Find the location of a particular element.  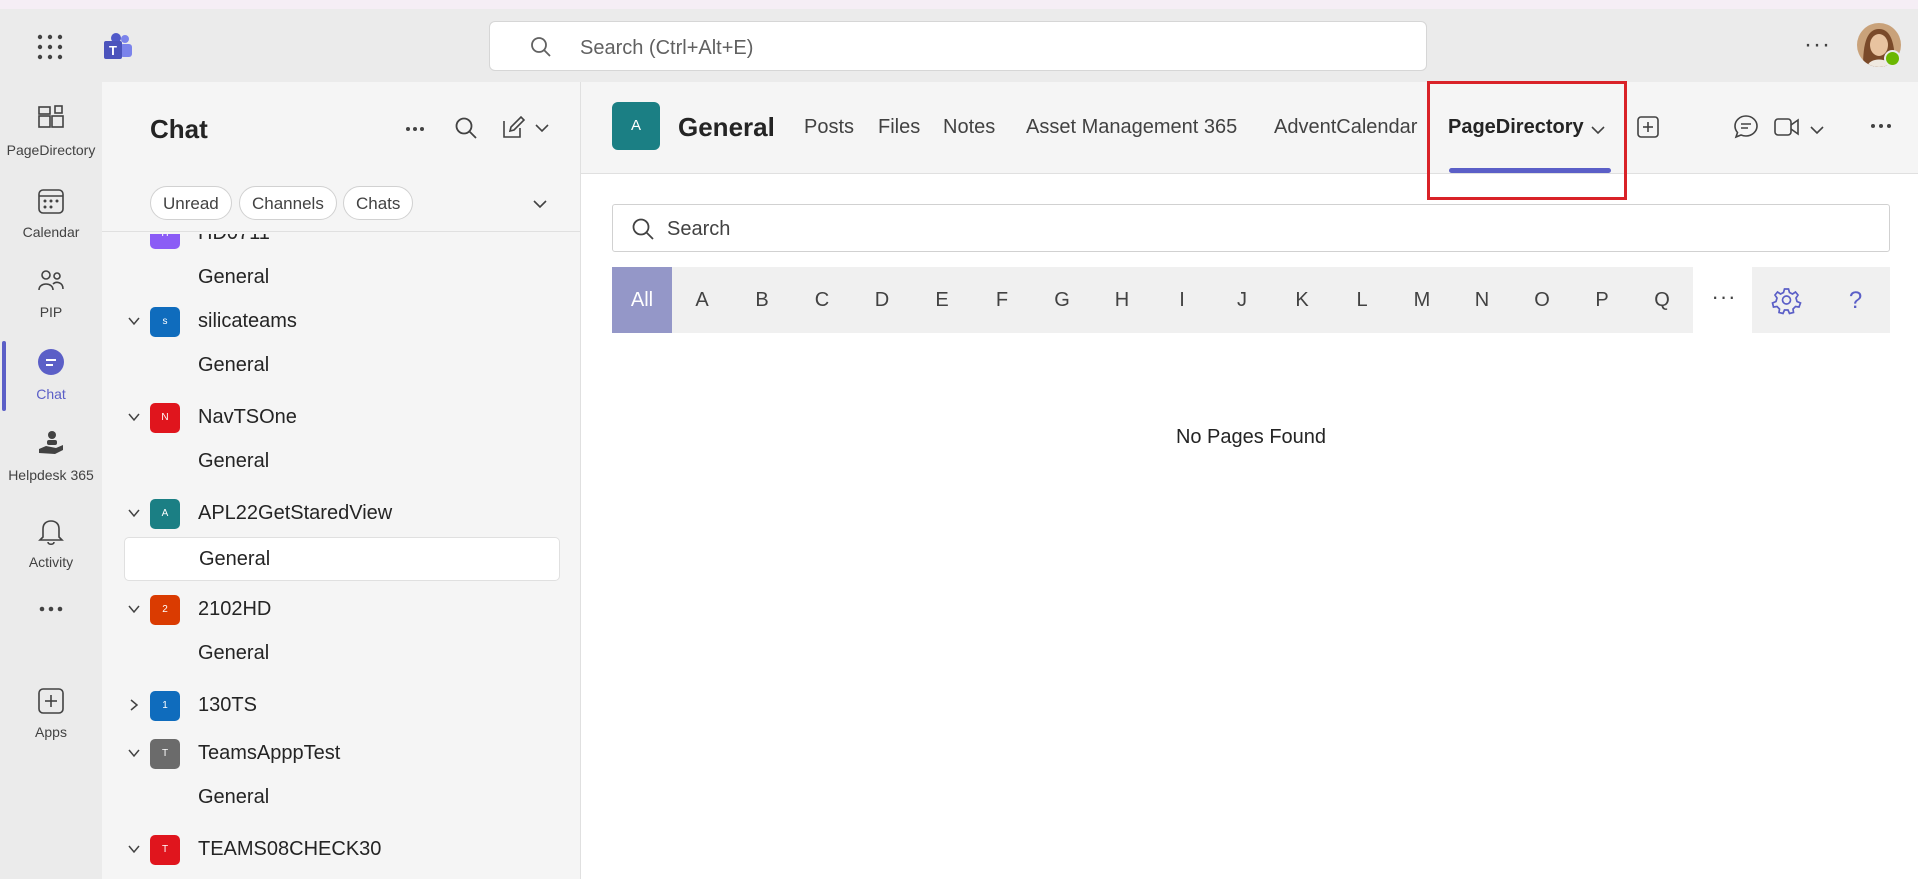

letter-j: J is located at coordinates (1242, 300).